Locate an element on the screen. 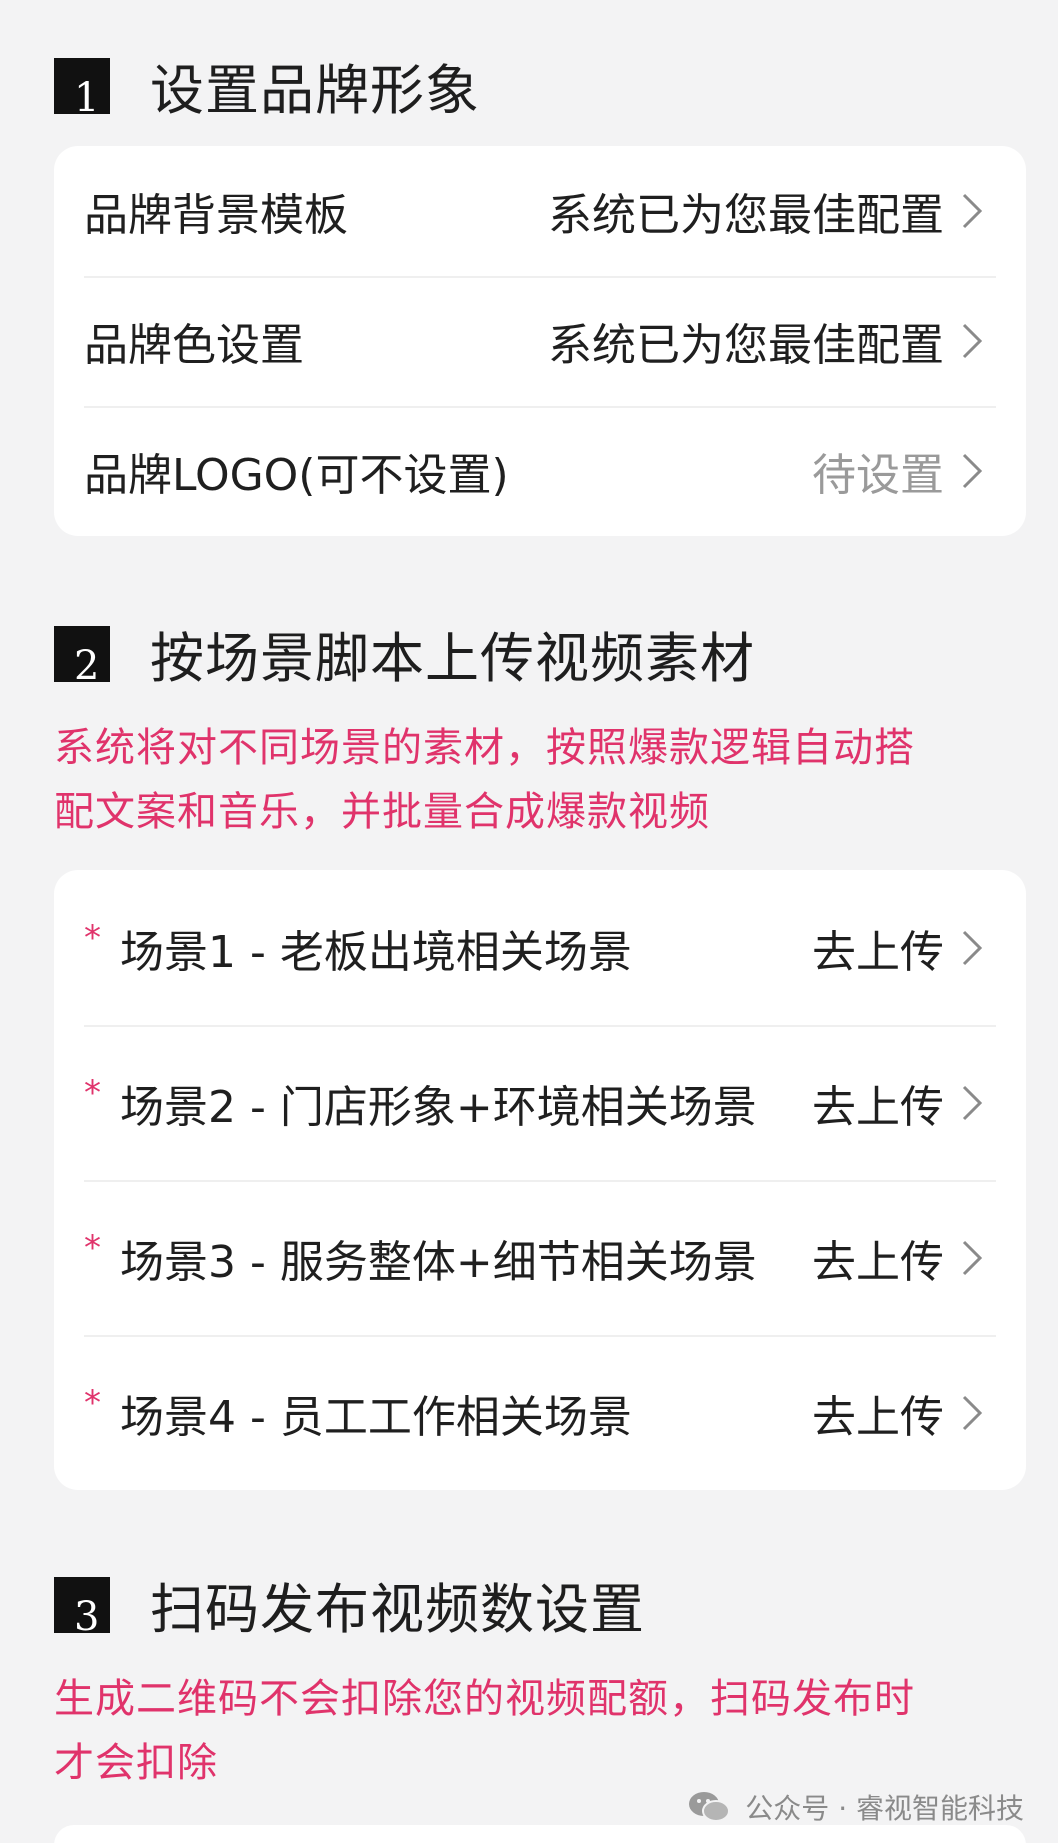 The width and height of the screenshot is (1058, 1843). note-line: 才会扣除 is located at coordinates (136, 1763).